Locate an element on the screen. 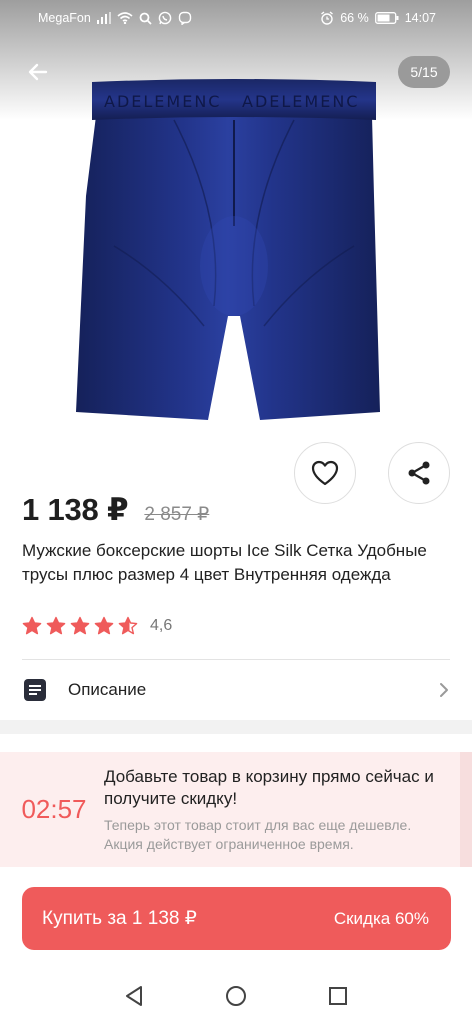  promo-accent is located at coordinates (466, 809).